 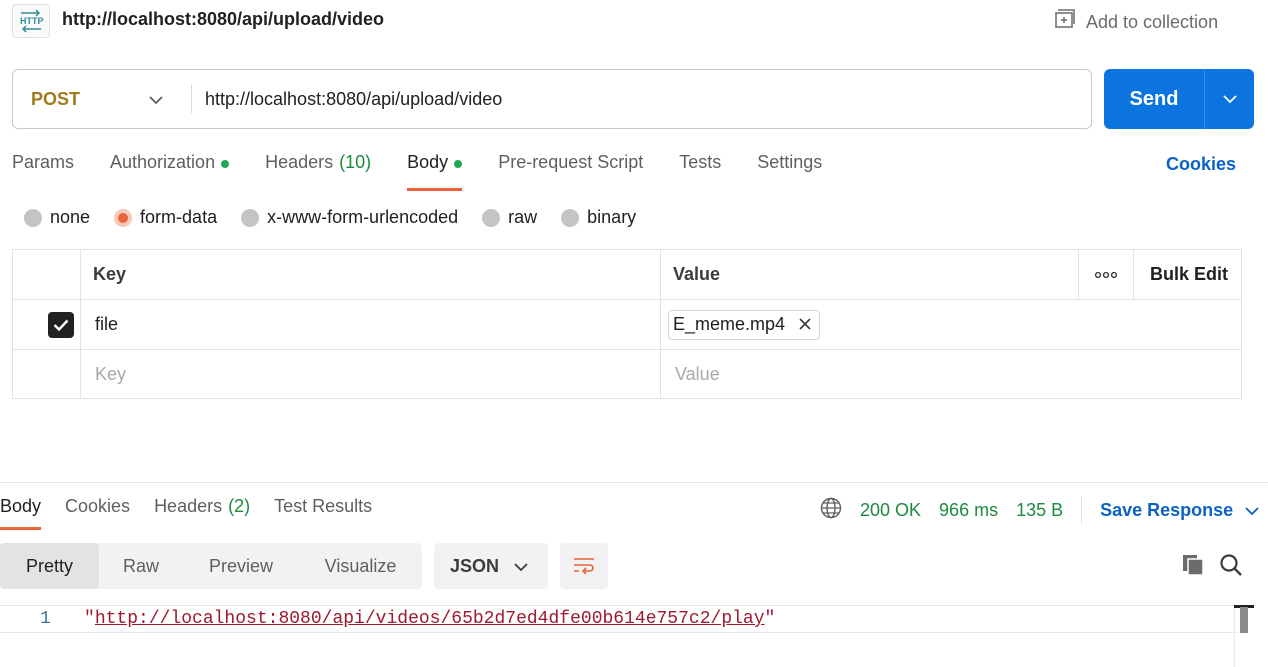 I want to click on tab-params: Params, so click(x=43, y=170).